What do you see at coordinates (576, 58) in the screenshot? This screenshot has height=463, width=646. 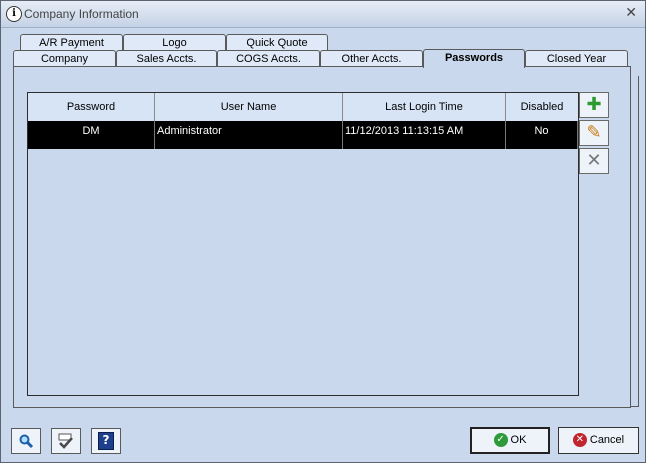 I see `tab-closed-year: Closed Year` at bounding box center [576, 58].